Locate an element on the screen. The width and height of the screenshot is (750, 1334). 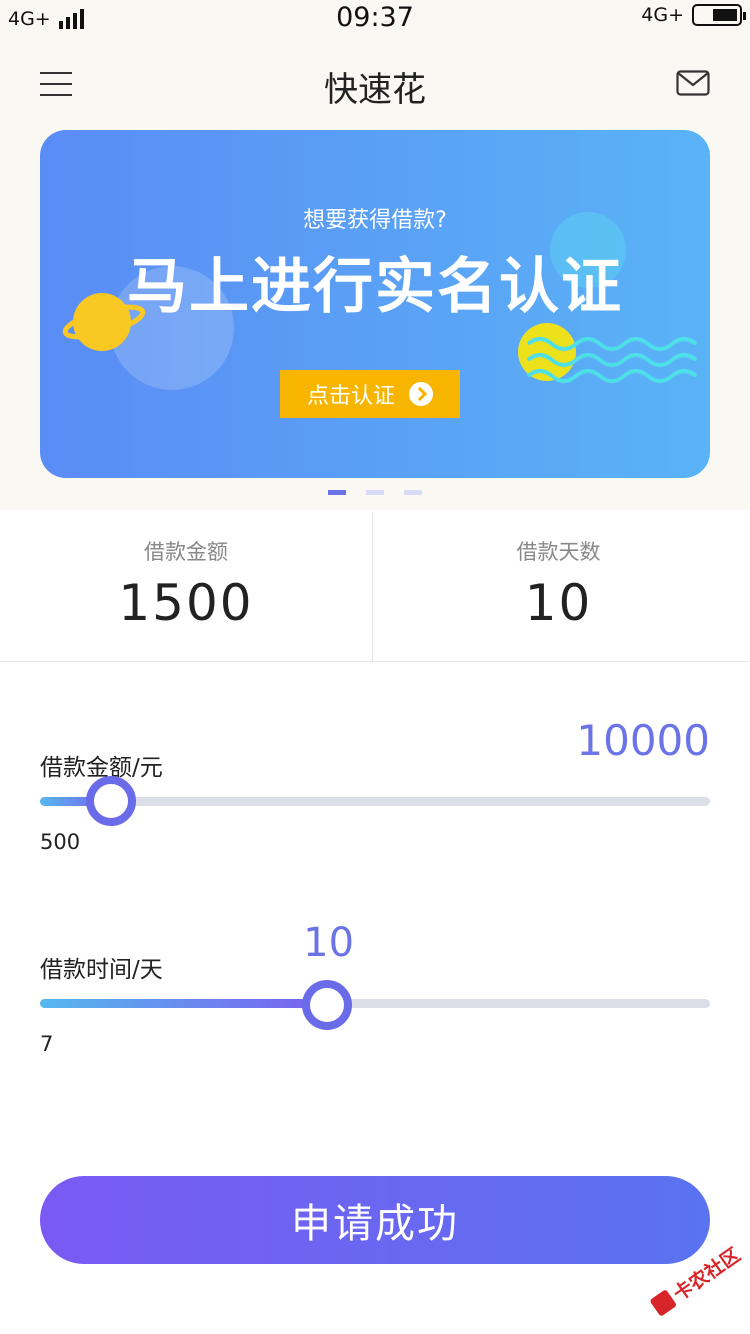
days-slider-min: 7 is located at coordinates (47, 1044).